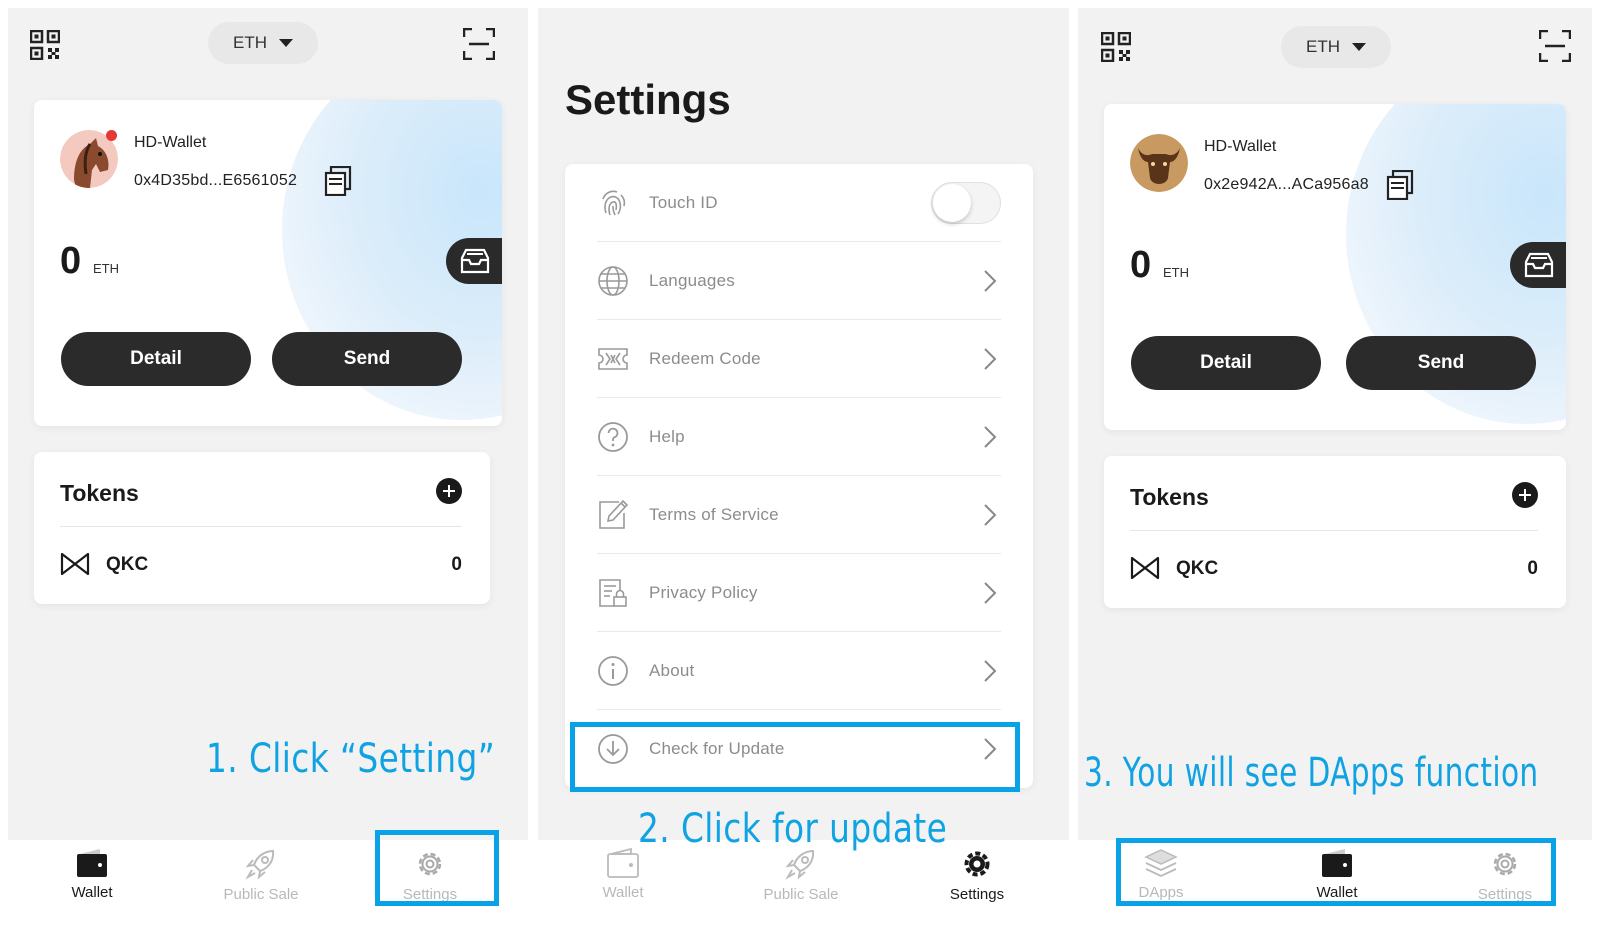  What do you see at coordinates (667, 436) in the screenshot?
I see `row-label: Help` at bounding box center [667, 436].